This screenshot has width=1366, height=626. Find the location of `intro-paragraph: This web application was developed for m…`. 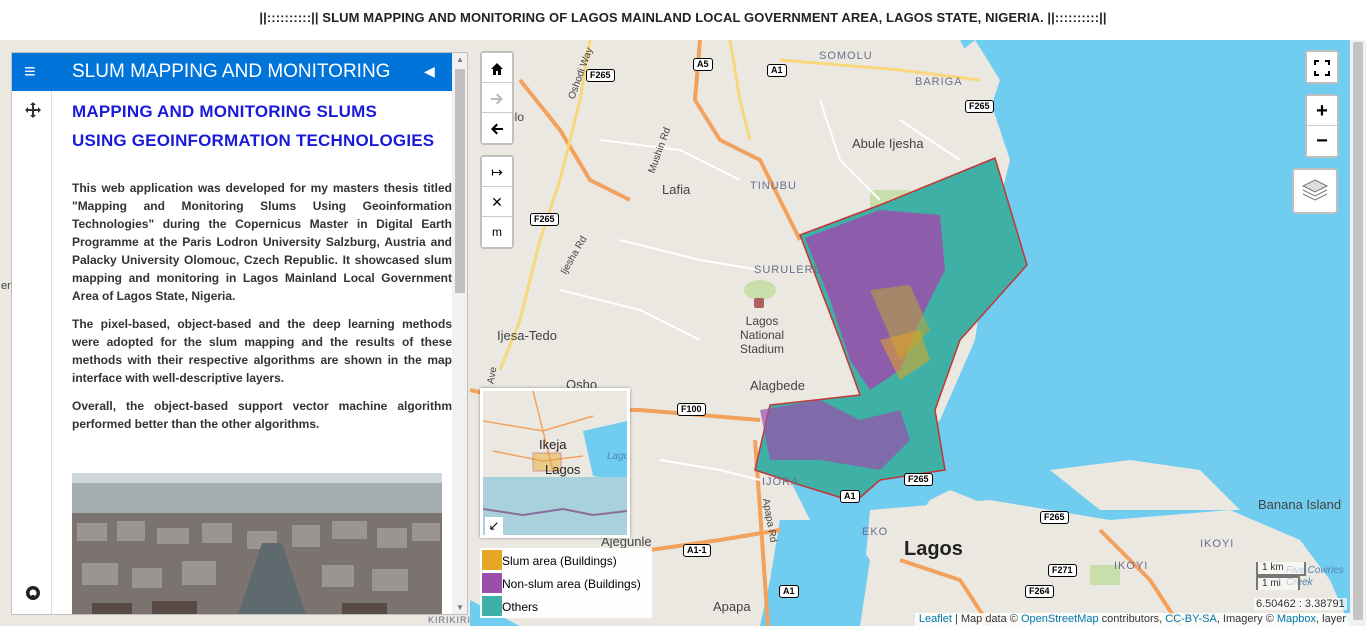

intro-paragraph: This web application was developed for m… is located at coordinates (262, 242).